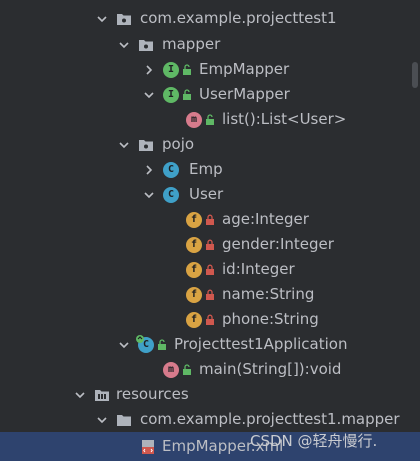 The width and height of the screenshot is (420, 461). I want to click on tree-row-emp-mapper: I EmpMapper, so click(210, 69).